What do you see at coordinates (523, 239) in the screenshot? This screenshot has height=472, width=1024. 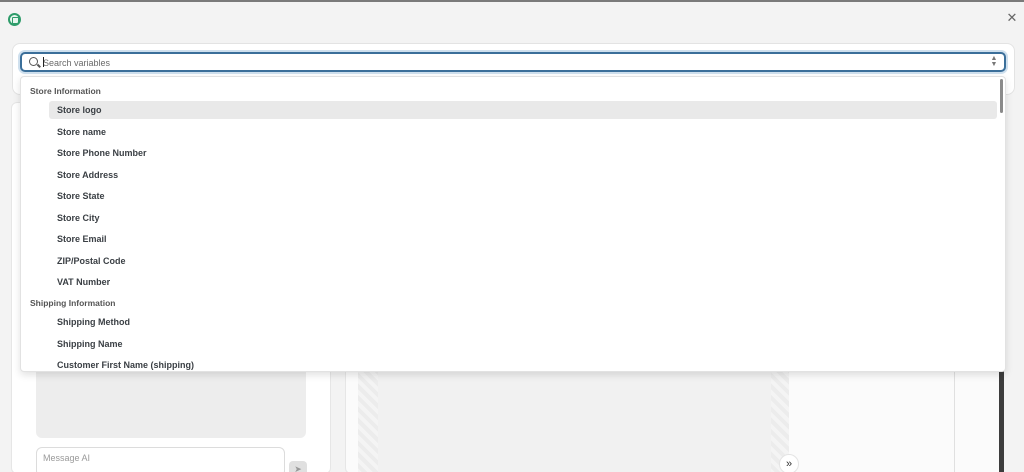 I see `option-store-email: Store Email` at bounding box center [523, 239].